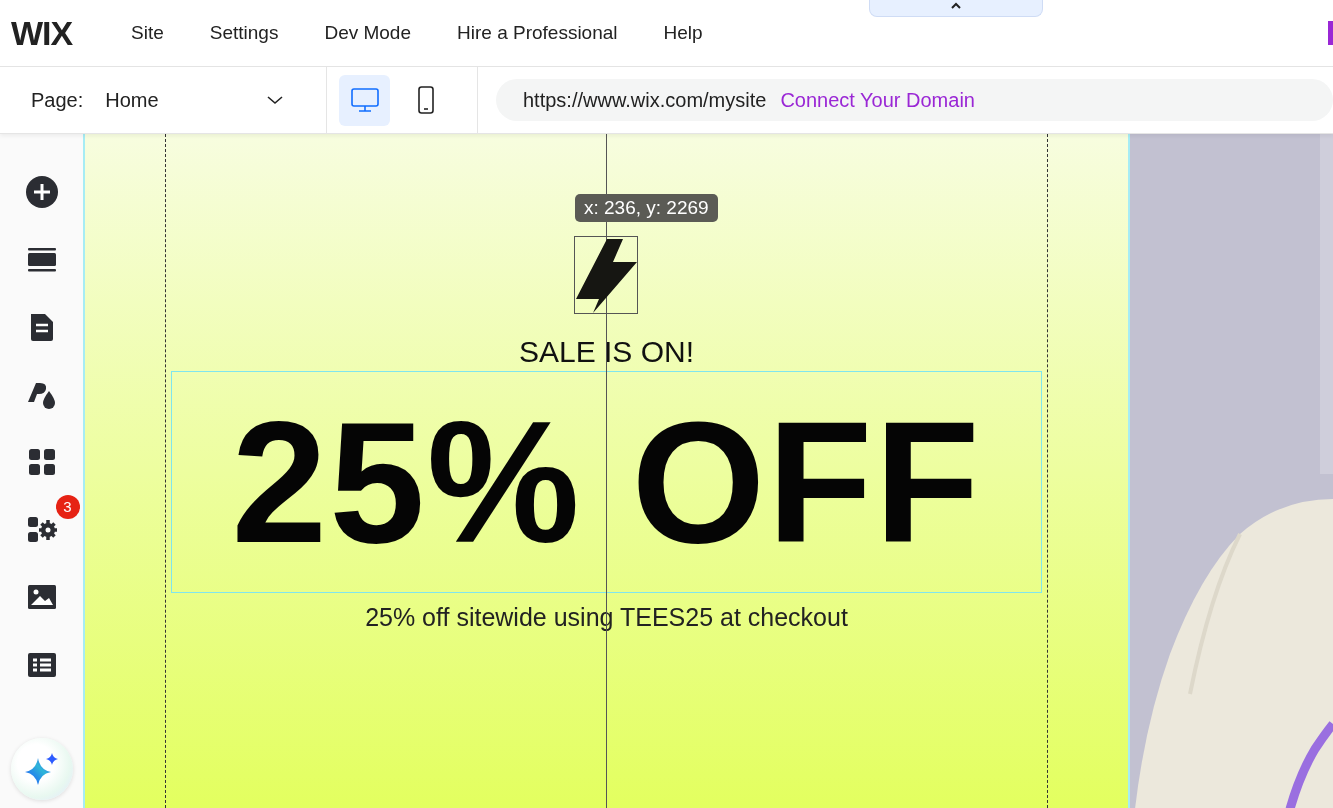  I want to click on ai-assistant-button, so click(41, 769).